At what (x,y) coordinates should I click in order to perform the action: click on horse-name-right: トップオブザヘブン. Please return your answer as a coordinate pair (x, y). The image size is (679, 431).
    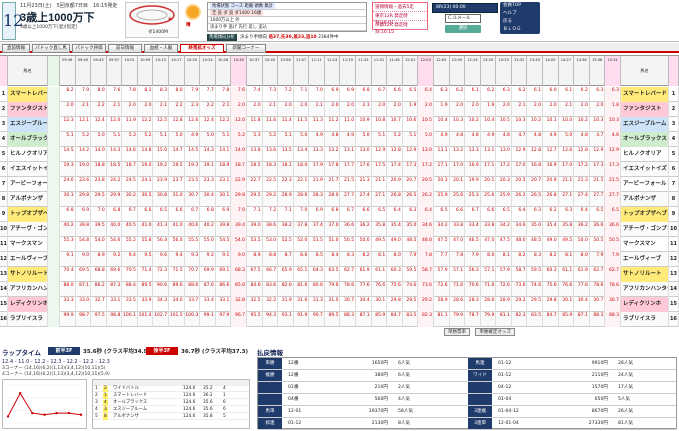
    Looking at the image, I should click on (645, 214).